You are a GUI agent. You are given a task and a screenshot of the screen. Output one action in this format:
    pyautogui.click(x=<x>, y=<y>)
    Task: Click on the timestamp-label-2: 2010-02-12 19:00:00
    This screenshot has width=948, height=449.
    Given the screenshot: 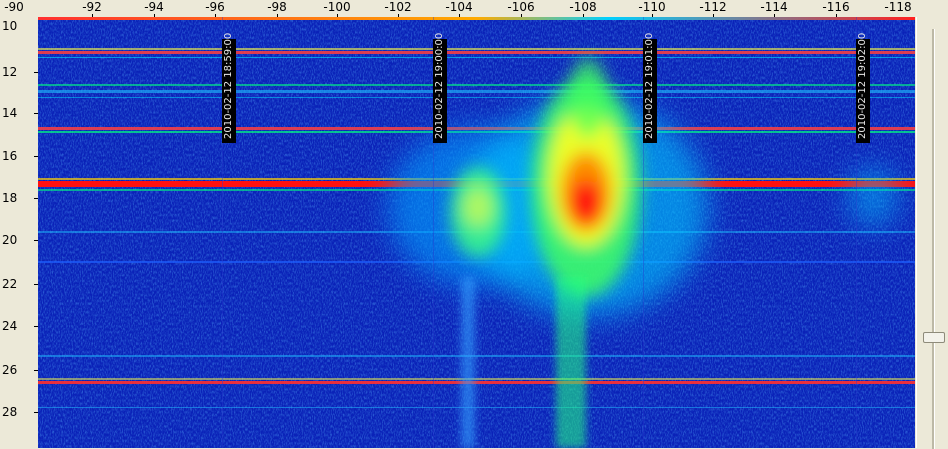 What is the action you would take?
    pyautogui.click(x=440, y=87)
    